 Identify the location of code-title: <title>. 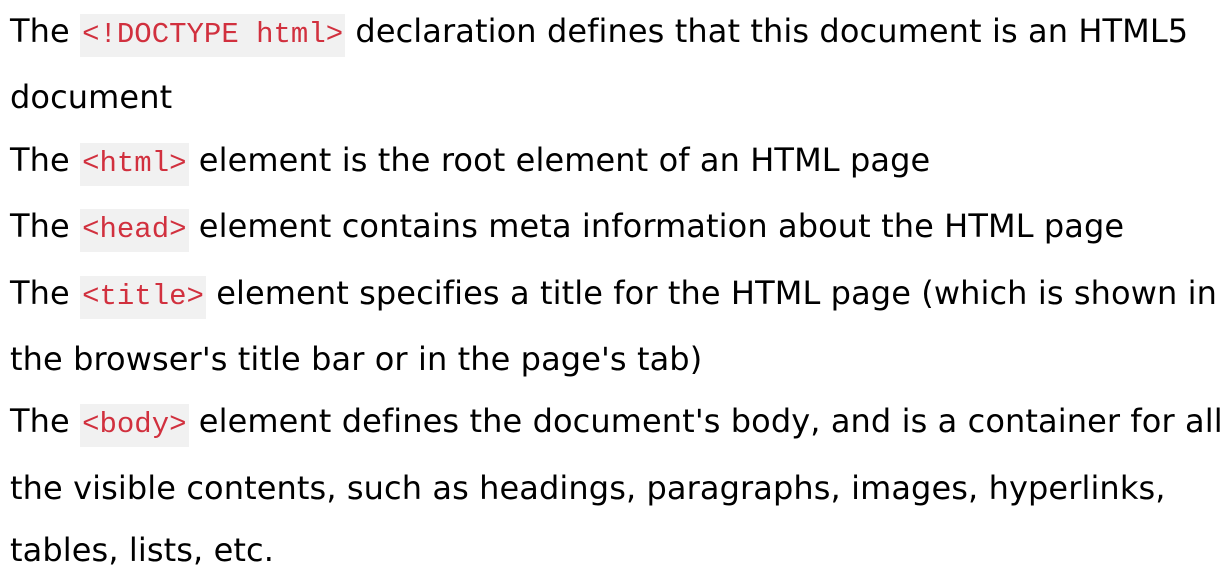
(143, 297).